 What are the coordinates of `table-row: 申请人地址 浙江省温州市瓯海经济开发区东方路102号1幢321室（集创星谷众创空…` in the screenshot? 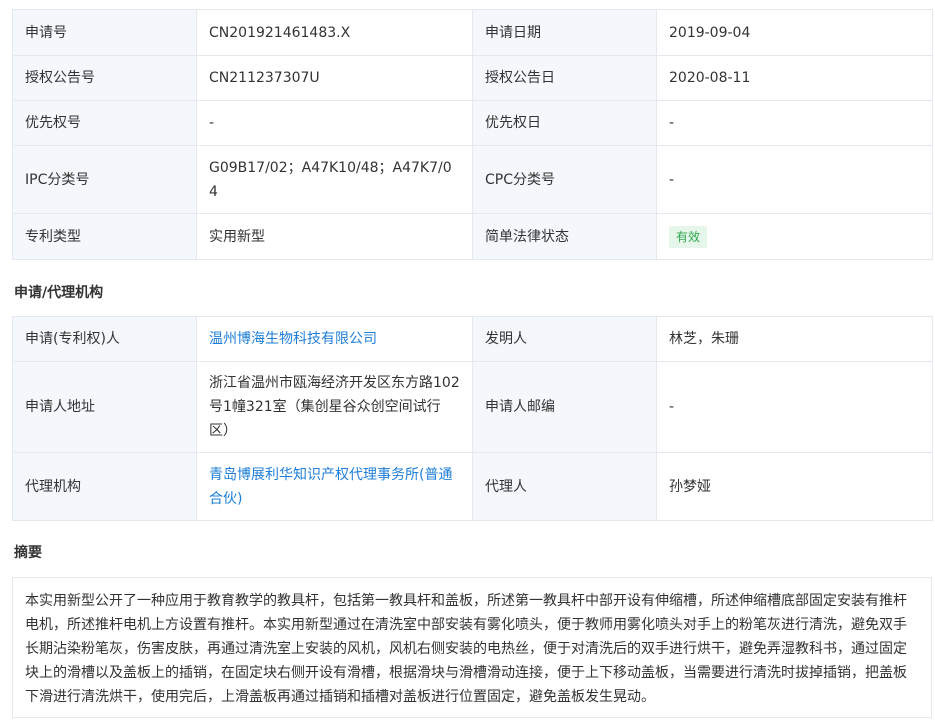 It's located at (472, 407).